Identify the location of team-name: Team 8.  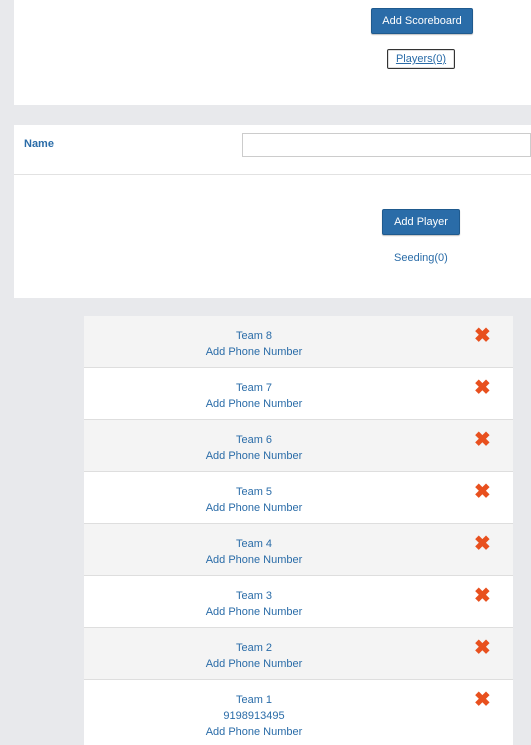
(254, 336).